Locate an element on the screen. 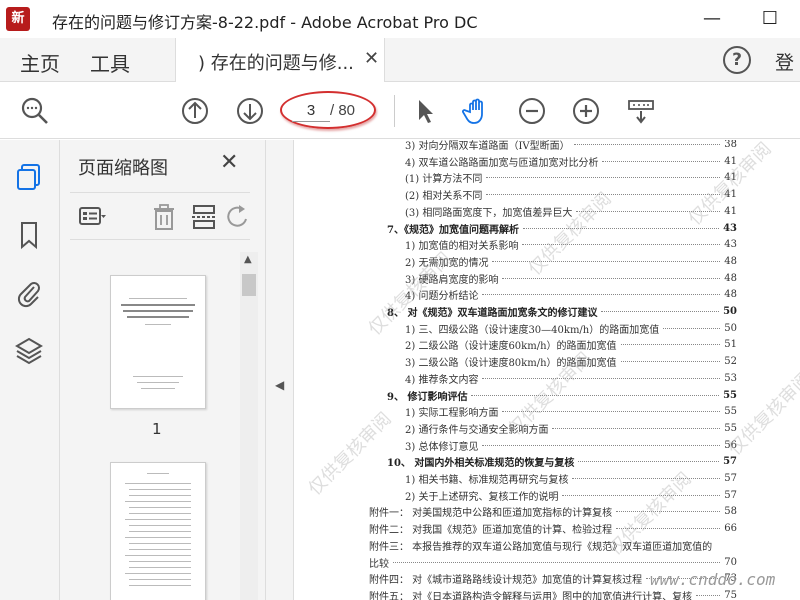 This screenshot has height=600, width=800. tab-document: ) 存在的问题与修... ✕ is located at coordinates (280, 60).